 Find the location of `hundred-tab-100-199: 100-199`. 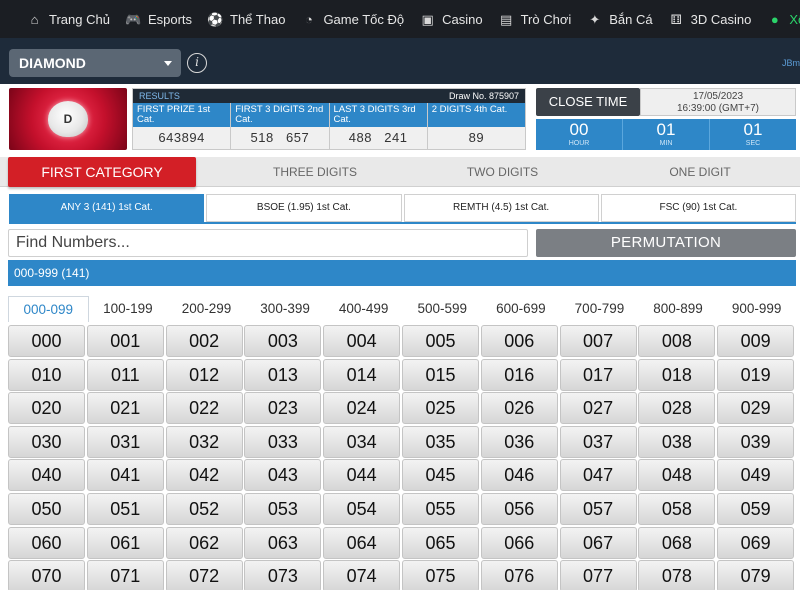

hundred-tab-100-199: 100-199 is located at coordinates (128, 309).